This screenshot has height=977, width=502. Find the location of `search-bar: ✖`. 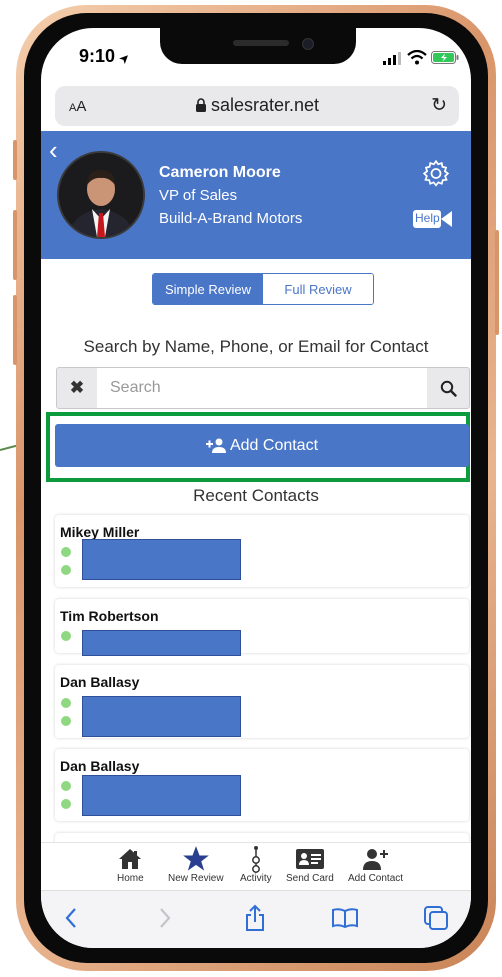

search-bar: ✖ is located at coordinates (263, 388).